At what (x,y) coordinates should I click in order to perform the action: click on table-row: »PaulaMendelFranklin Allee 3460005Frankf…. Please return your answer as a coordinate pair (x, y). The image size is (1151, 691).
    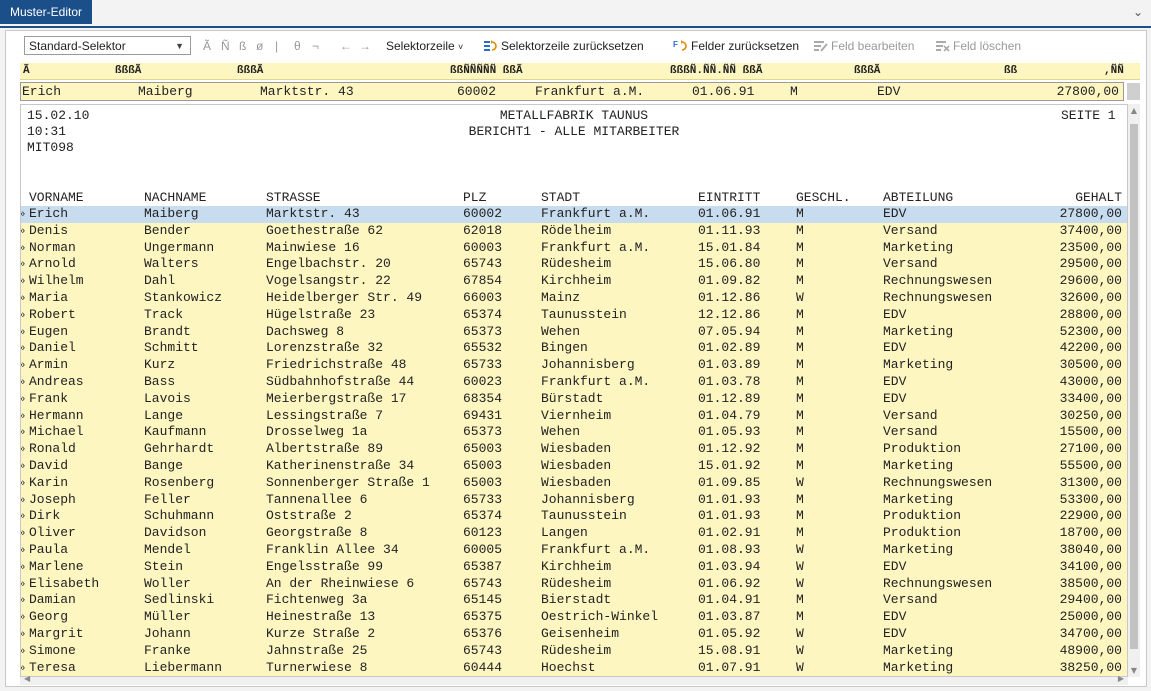
    Looking at the image, I should click on (574, 550).